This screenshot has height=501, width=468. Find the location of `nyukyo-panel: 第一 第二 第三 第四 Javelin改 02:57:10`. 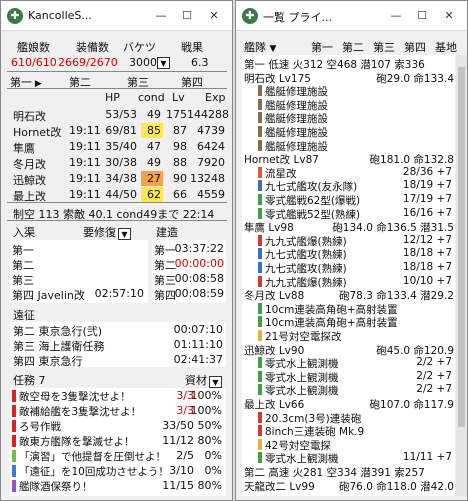

nyukyo-panel: 第一 第二 第三 第四 Javelin改 02:57:10 is located at coordinates (79, 271).